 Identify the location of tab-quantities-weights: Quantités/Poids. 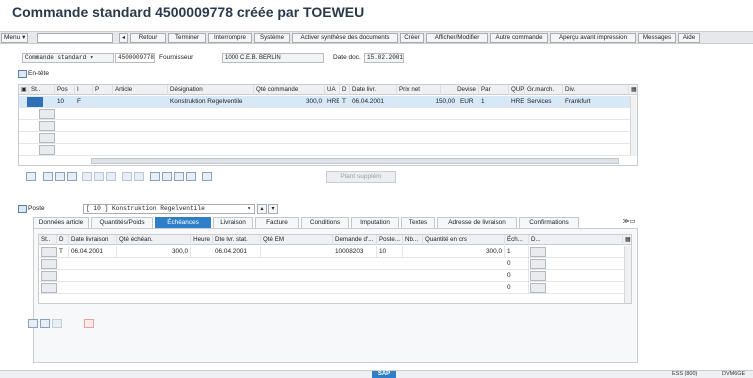
(122, 222).